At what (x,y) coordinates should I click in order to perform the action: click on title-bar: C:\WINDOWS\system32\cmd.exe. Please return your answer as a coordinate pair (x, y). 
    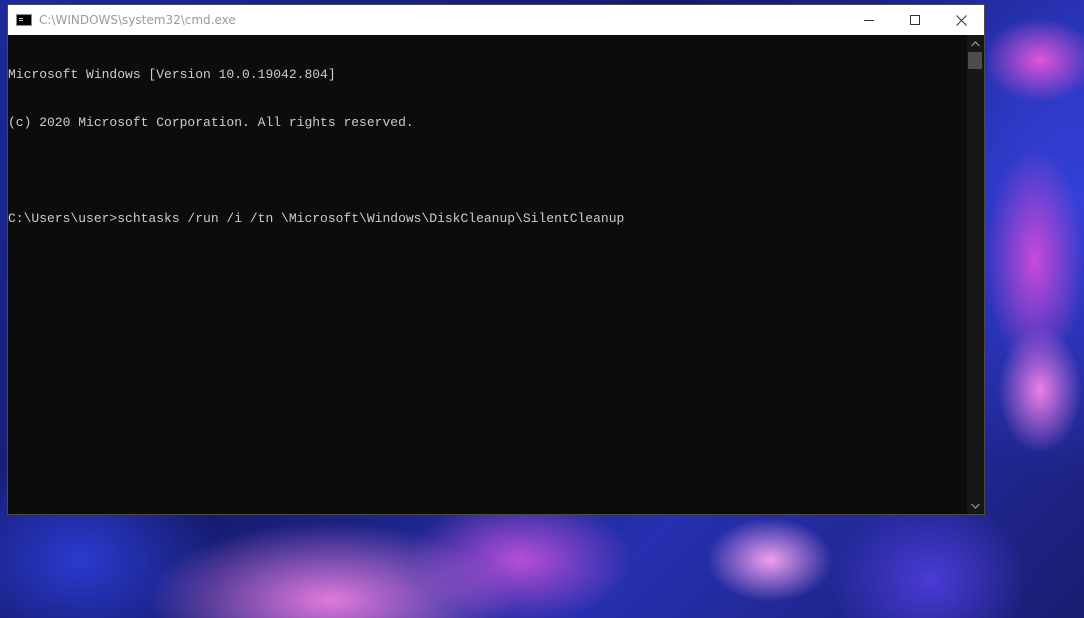
    Looking at the image, I should click on (496, 20).